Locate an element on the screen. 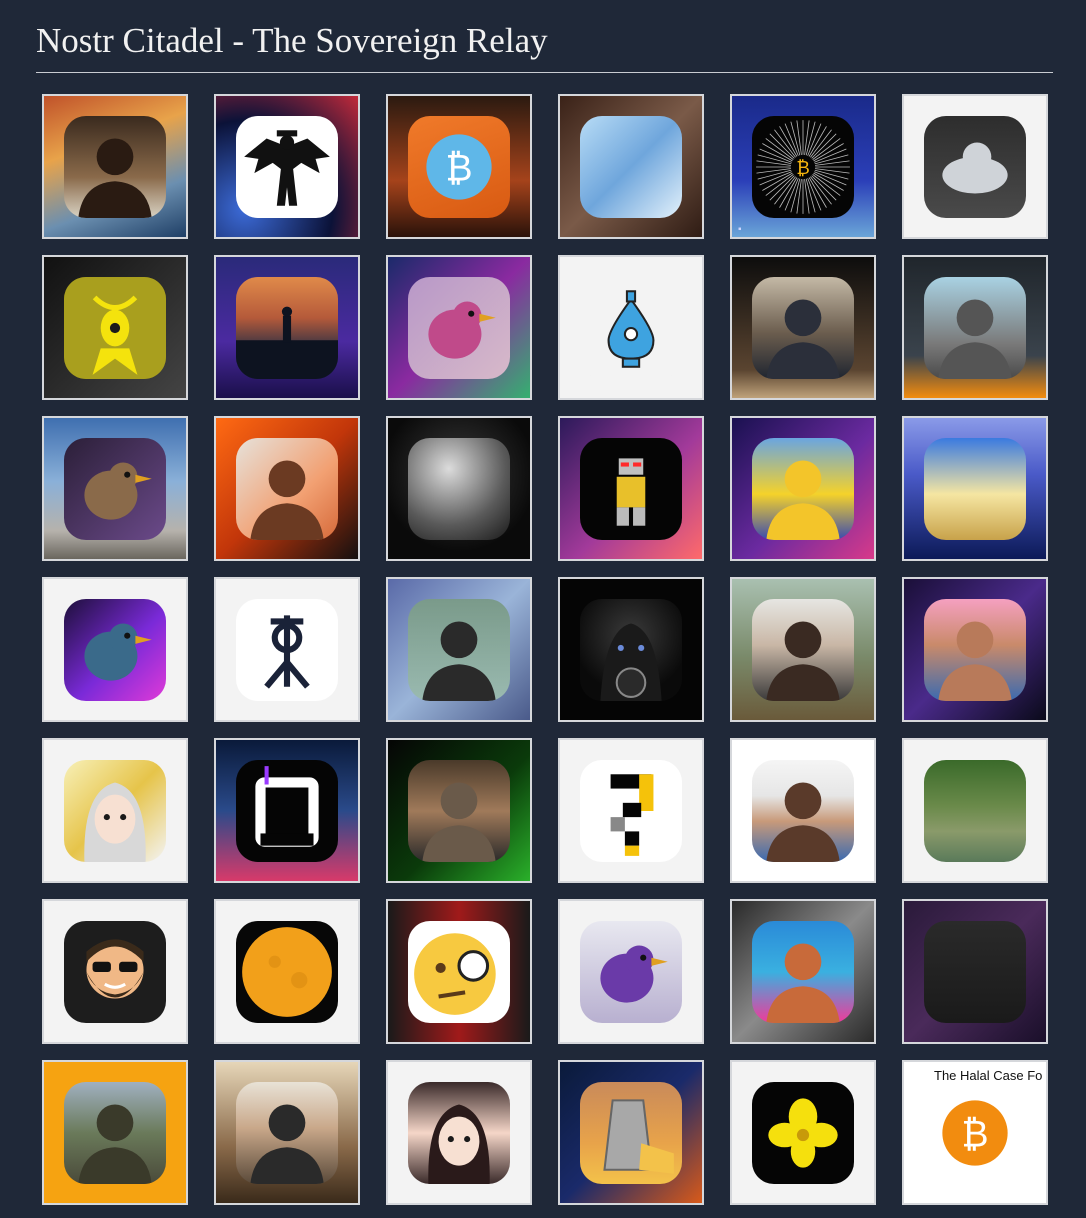 The height and width of the screenshot is (1218, 1086). man-forest-icon is located at coordinates (115, 1133).